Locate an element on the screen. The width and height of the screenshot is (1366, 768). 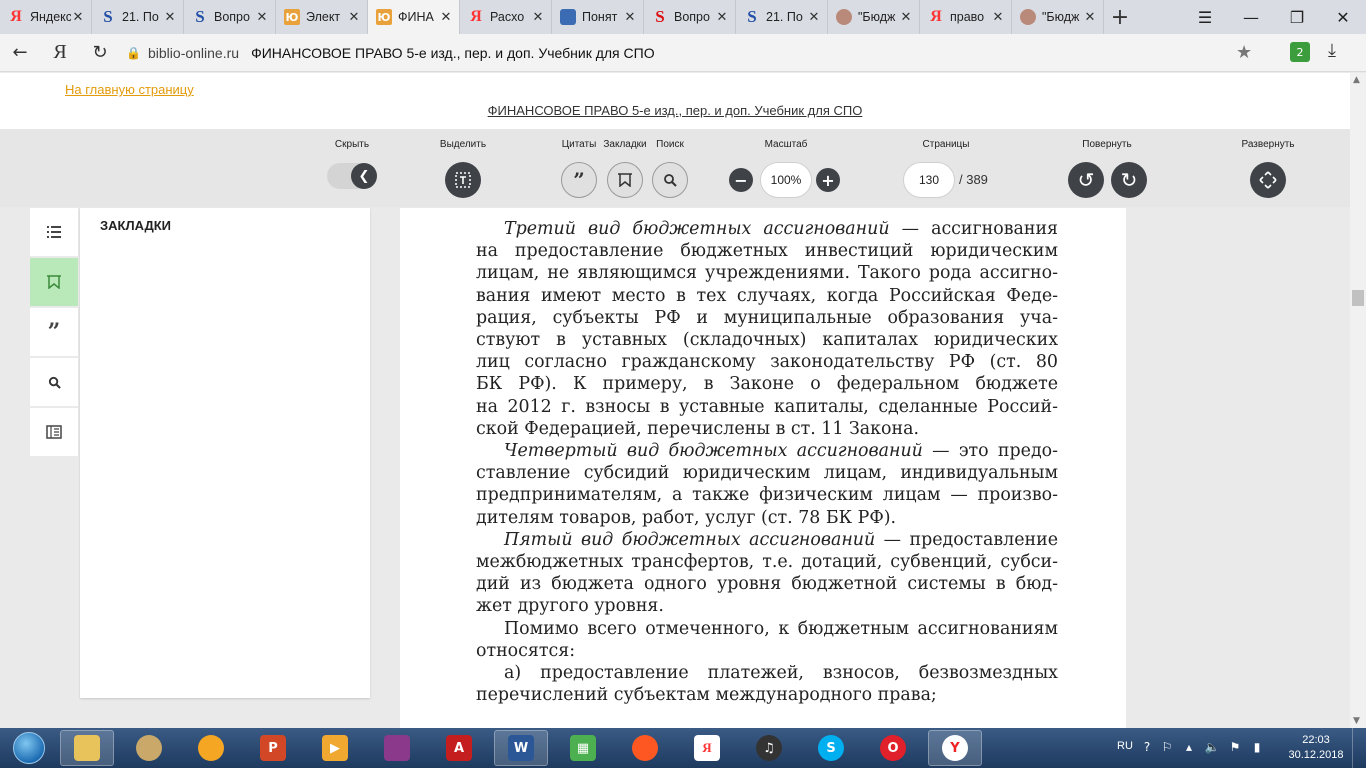
reload-icon: ↻ is located at coordinates (100, 53).